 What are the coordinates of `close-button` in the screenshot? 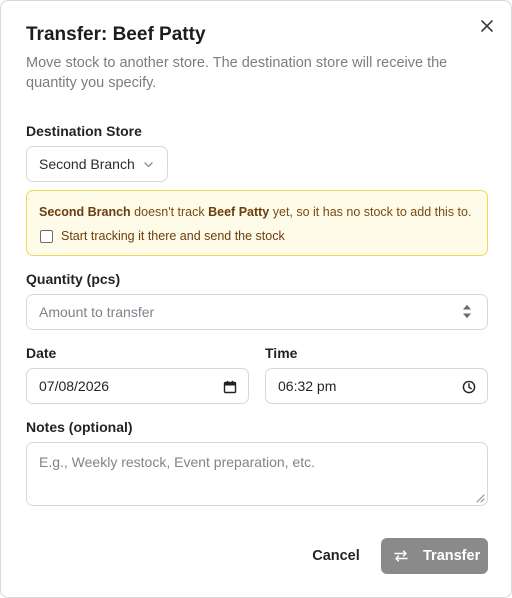 It's located at (487, 26).